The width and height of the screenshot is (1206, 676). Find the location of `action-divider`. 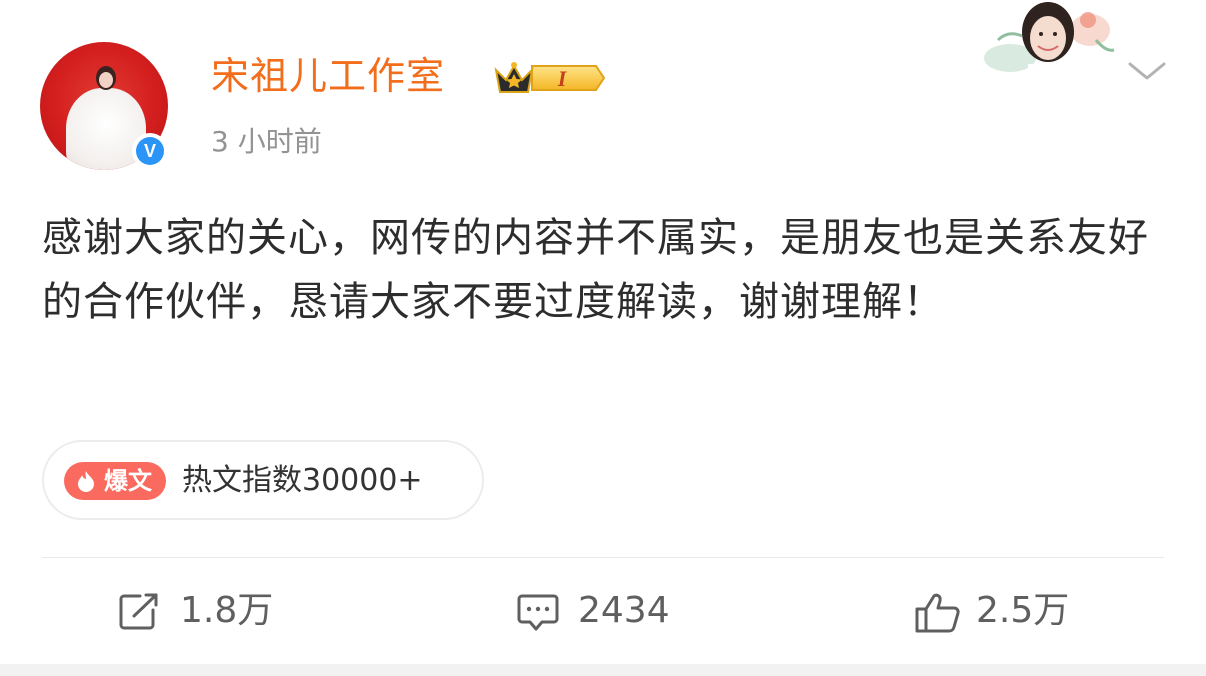

action-divider is located at coordinates (603, 557).